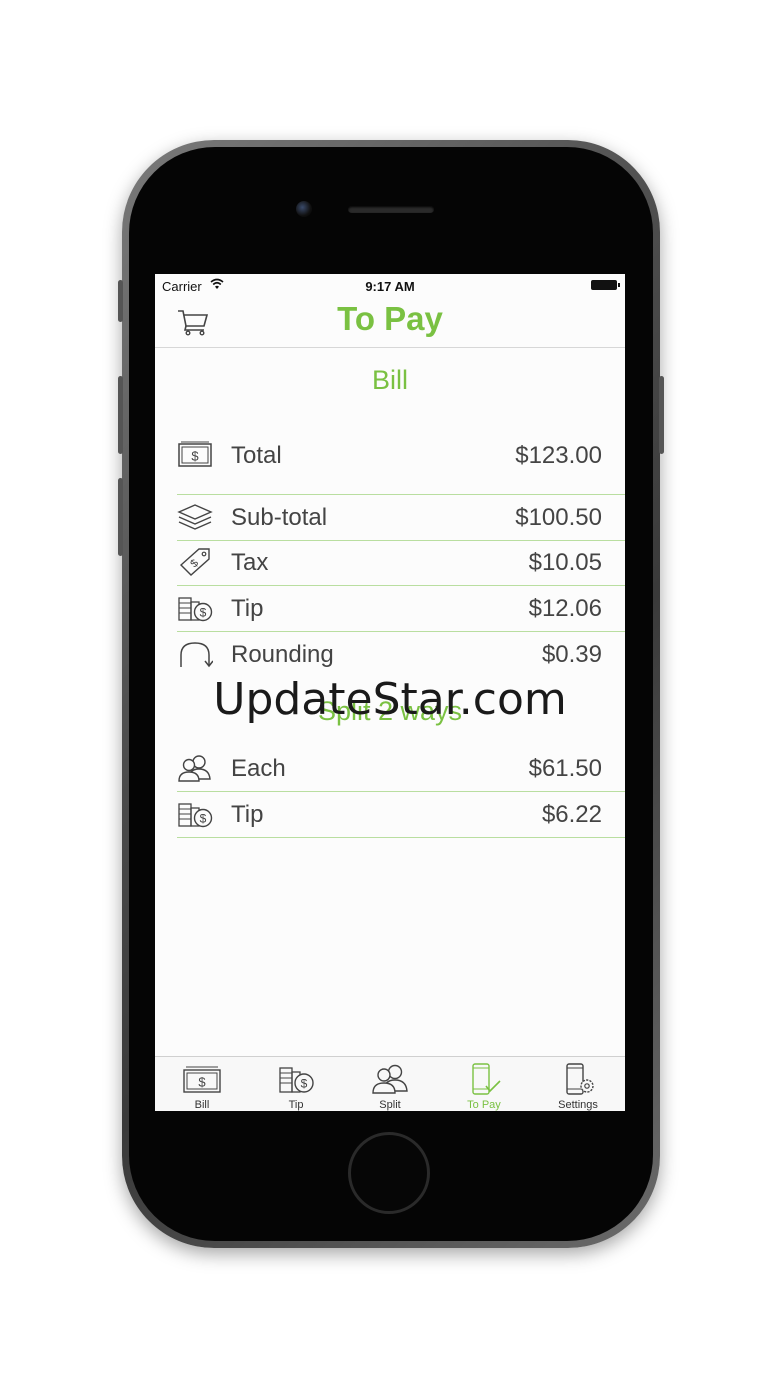  What do you see at coordinates (565, 768) in the screenshot?
I see `each-value: $61.50` at bounding box center [565, 768].